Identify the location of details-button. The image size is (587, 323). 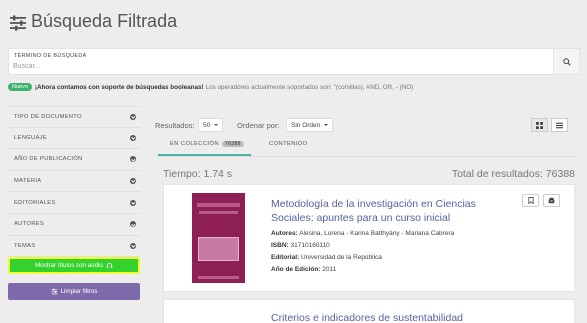
(551, 200).